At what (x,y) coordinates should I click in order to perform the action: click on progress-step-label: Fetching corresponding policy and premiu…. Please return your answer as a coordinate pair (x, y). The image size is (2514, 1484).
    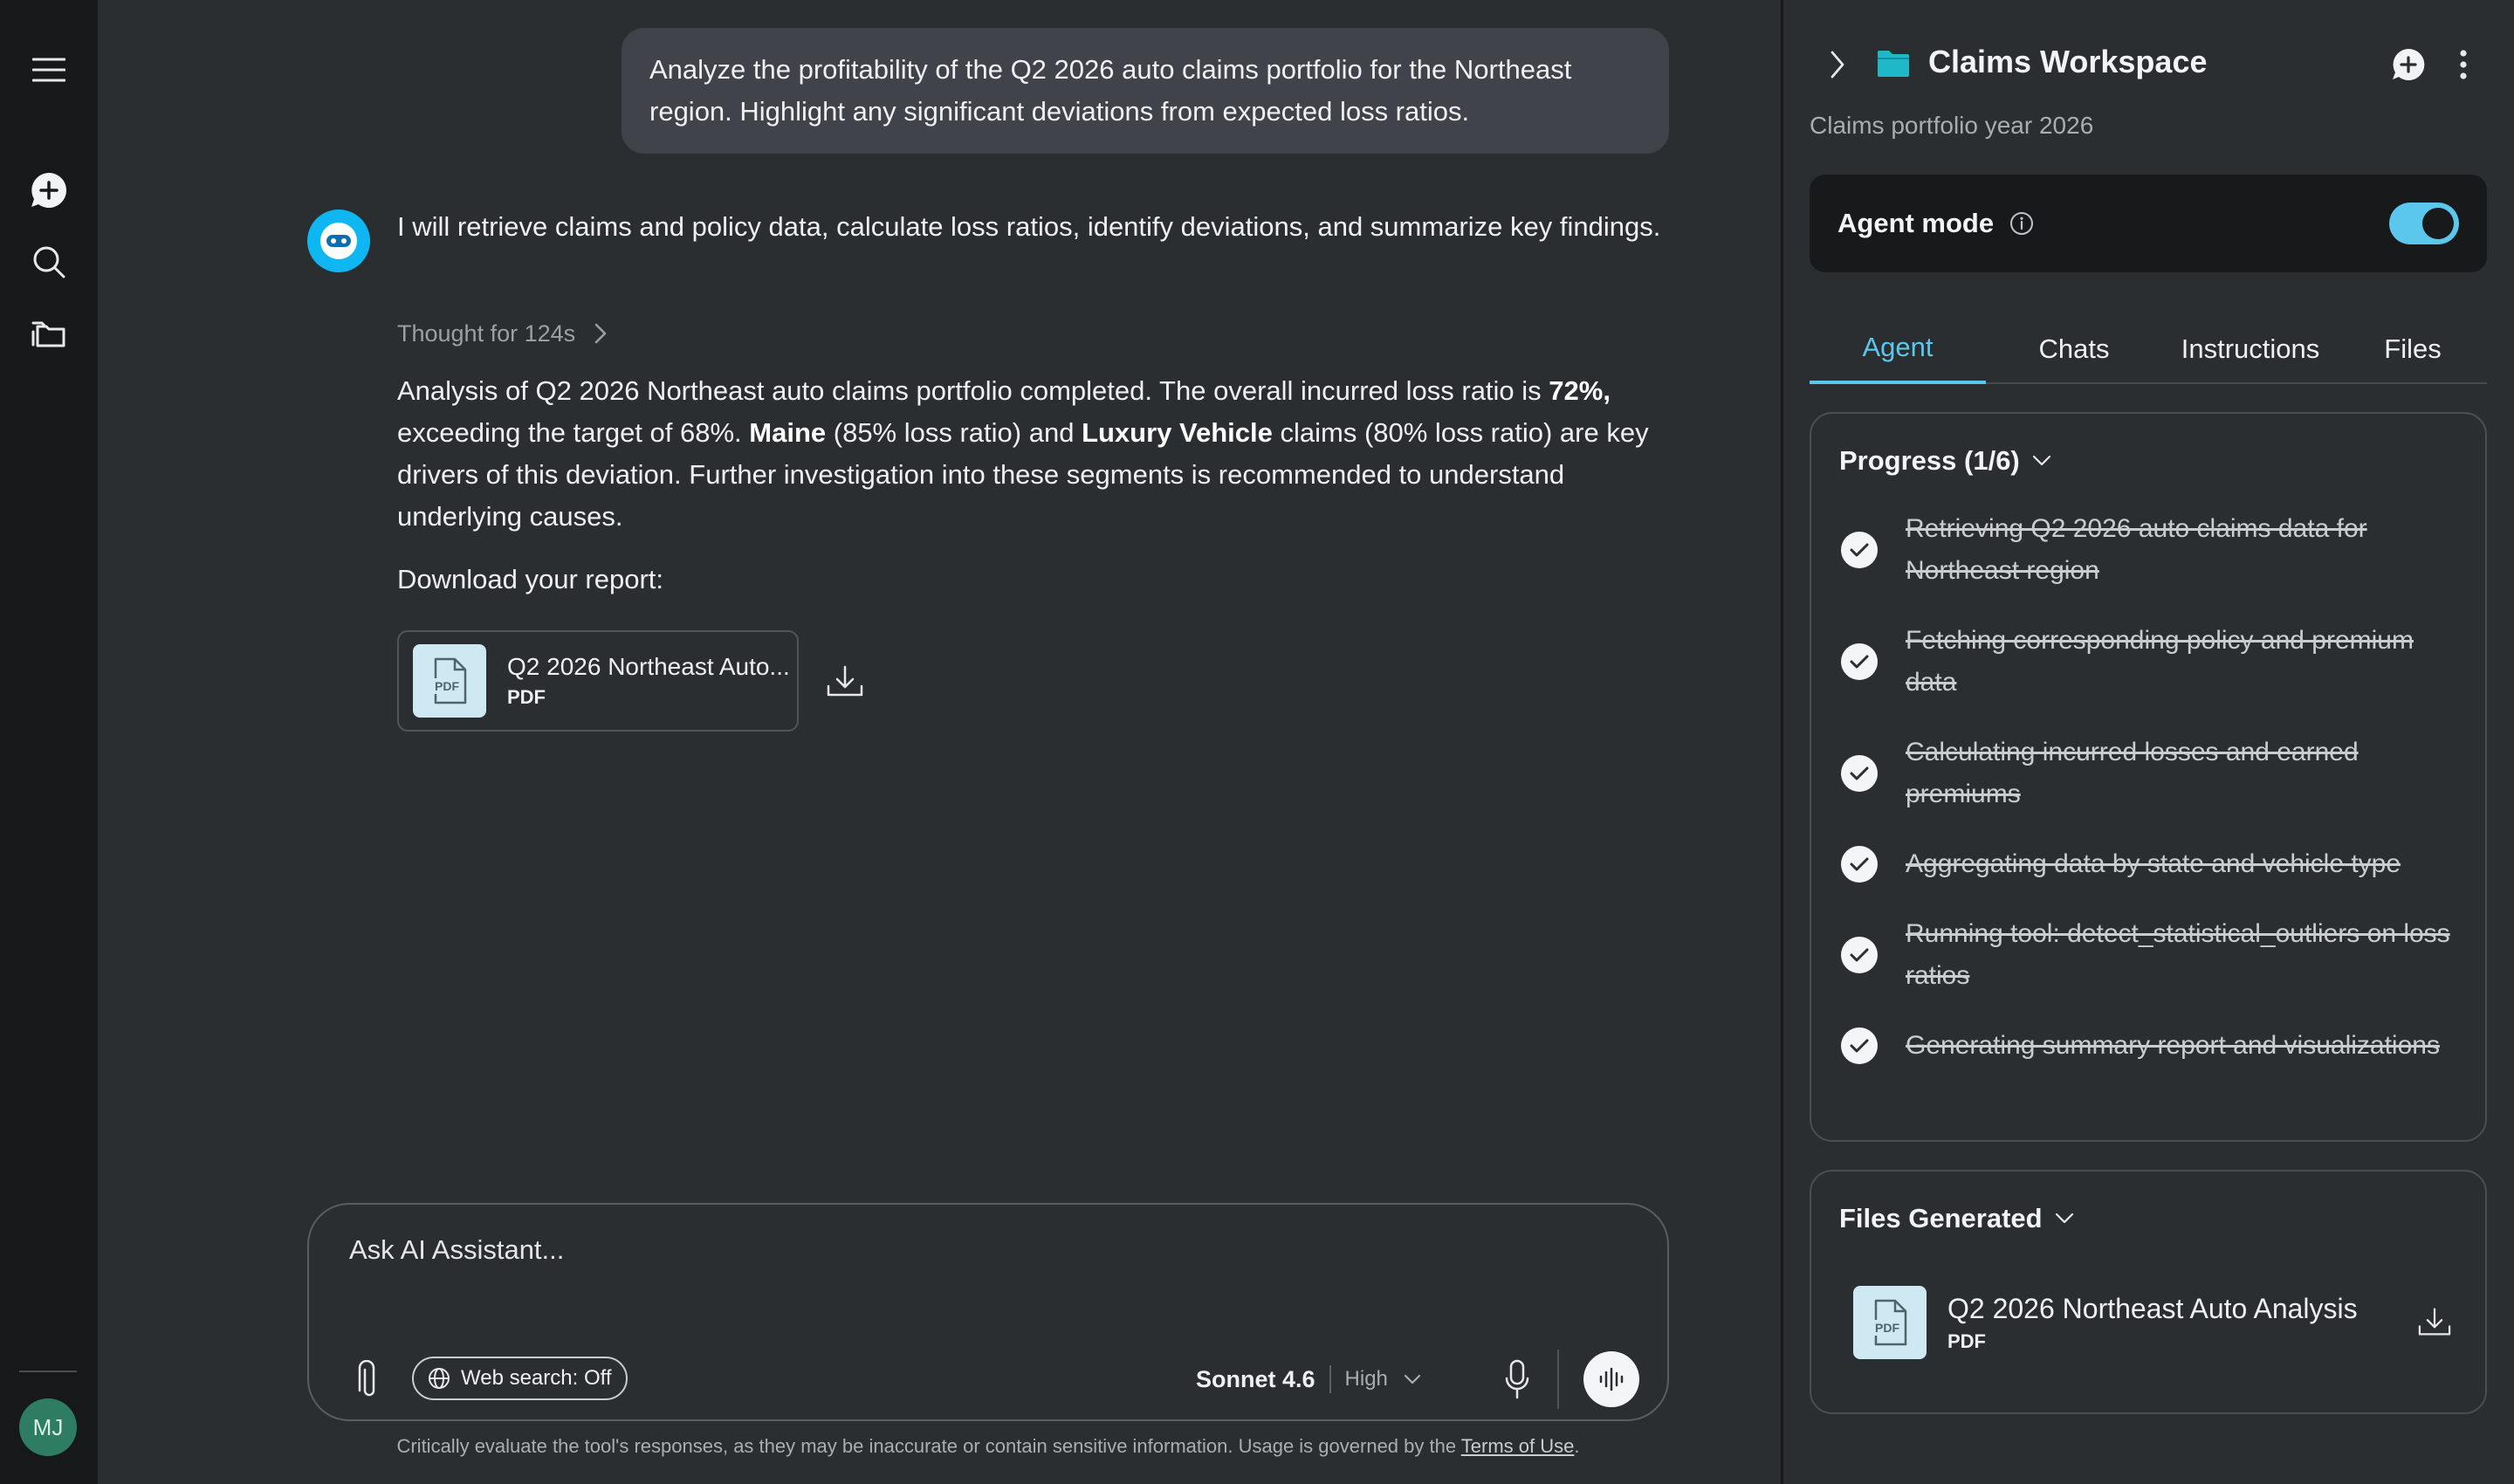
    Looking at the image, I should click on (2160, 662).